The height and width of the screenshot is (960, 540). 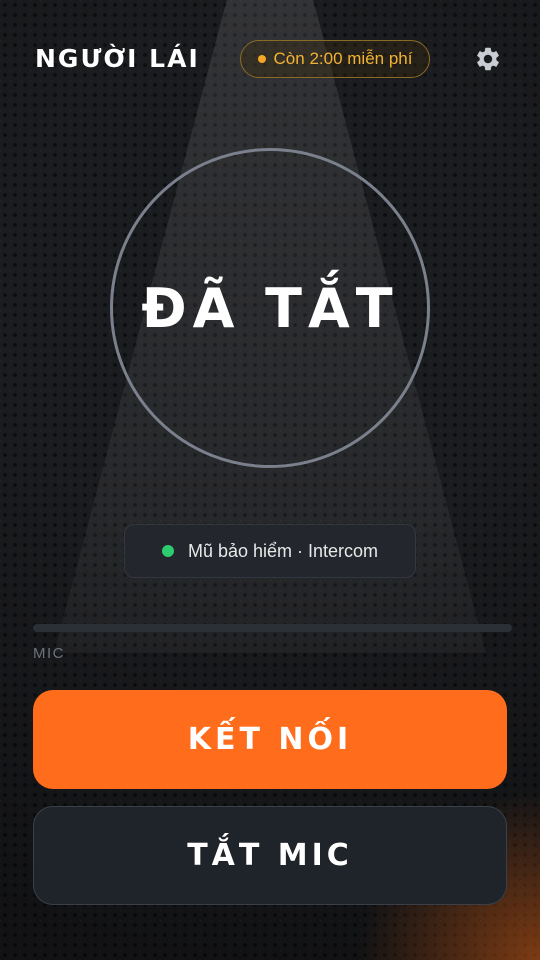 I want to click on status-label: ĐÃ TẮT, so click(x=270, y=308).